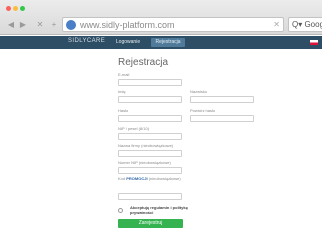 The width and height of the screenshot is (322, 243). I want to click on last-name-label: Nazwisko, so click(199, 91).